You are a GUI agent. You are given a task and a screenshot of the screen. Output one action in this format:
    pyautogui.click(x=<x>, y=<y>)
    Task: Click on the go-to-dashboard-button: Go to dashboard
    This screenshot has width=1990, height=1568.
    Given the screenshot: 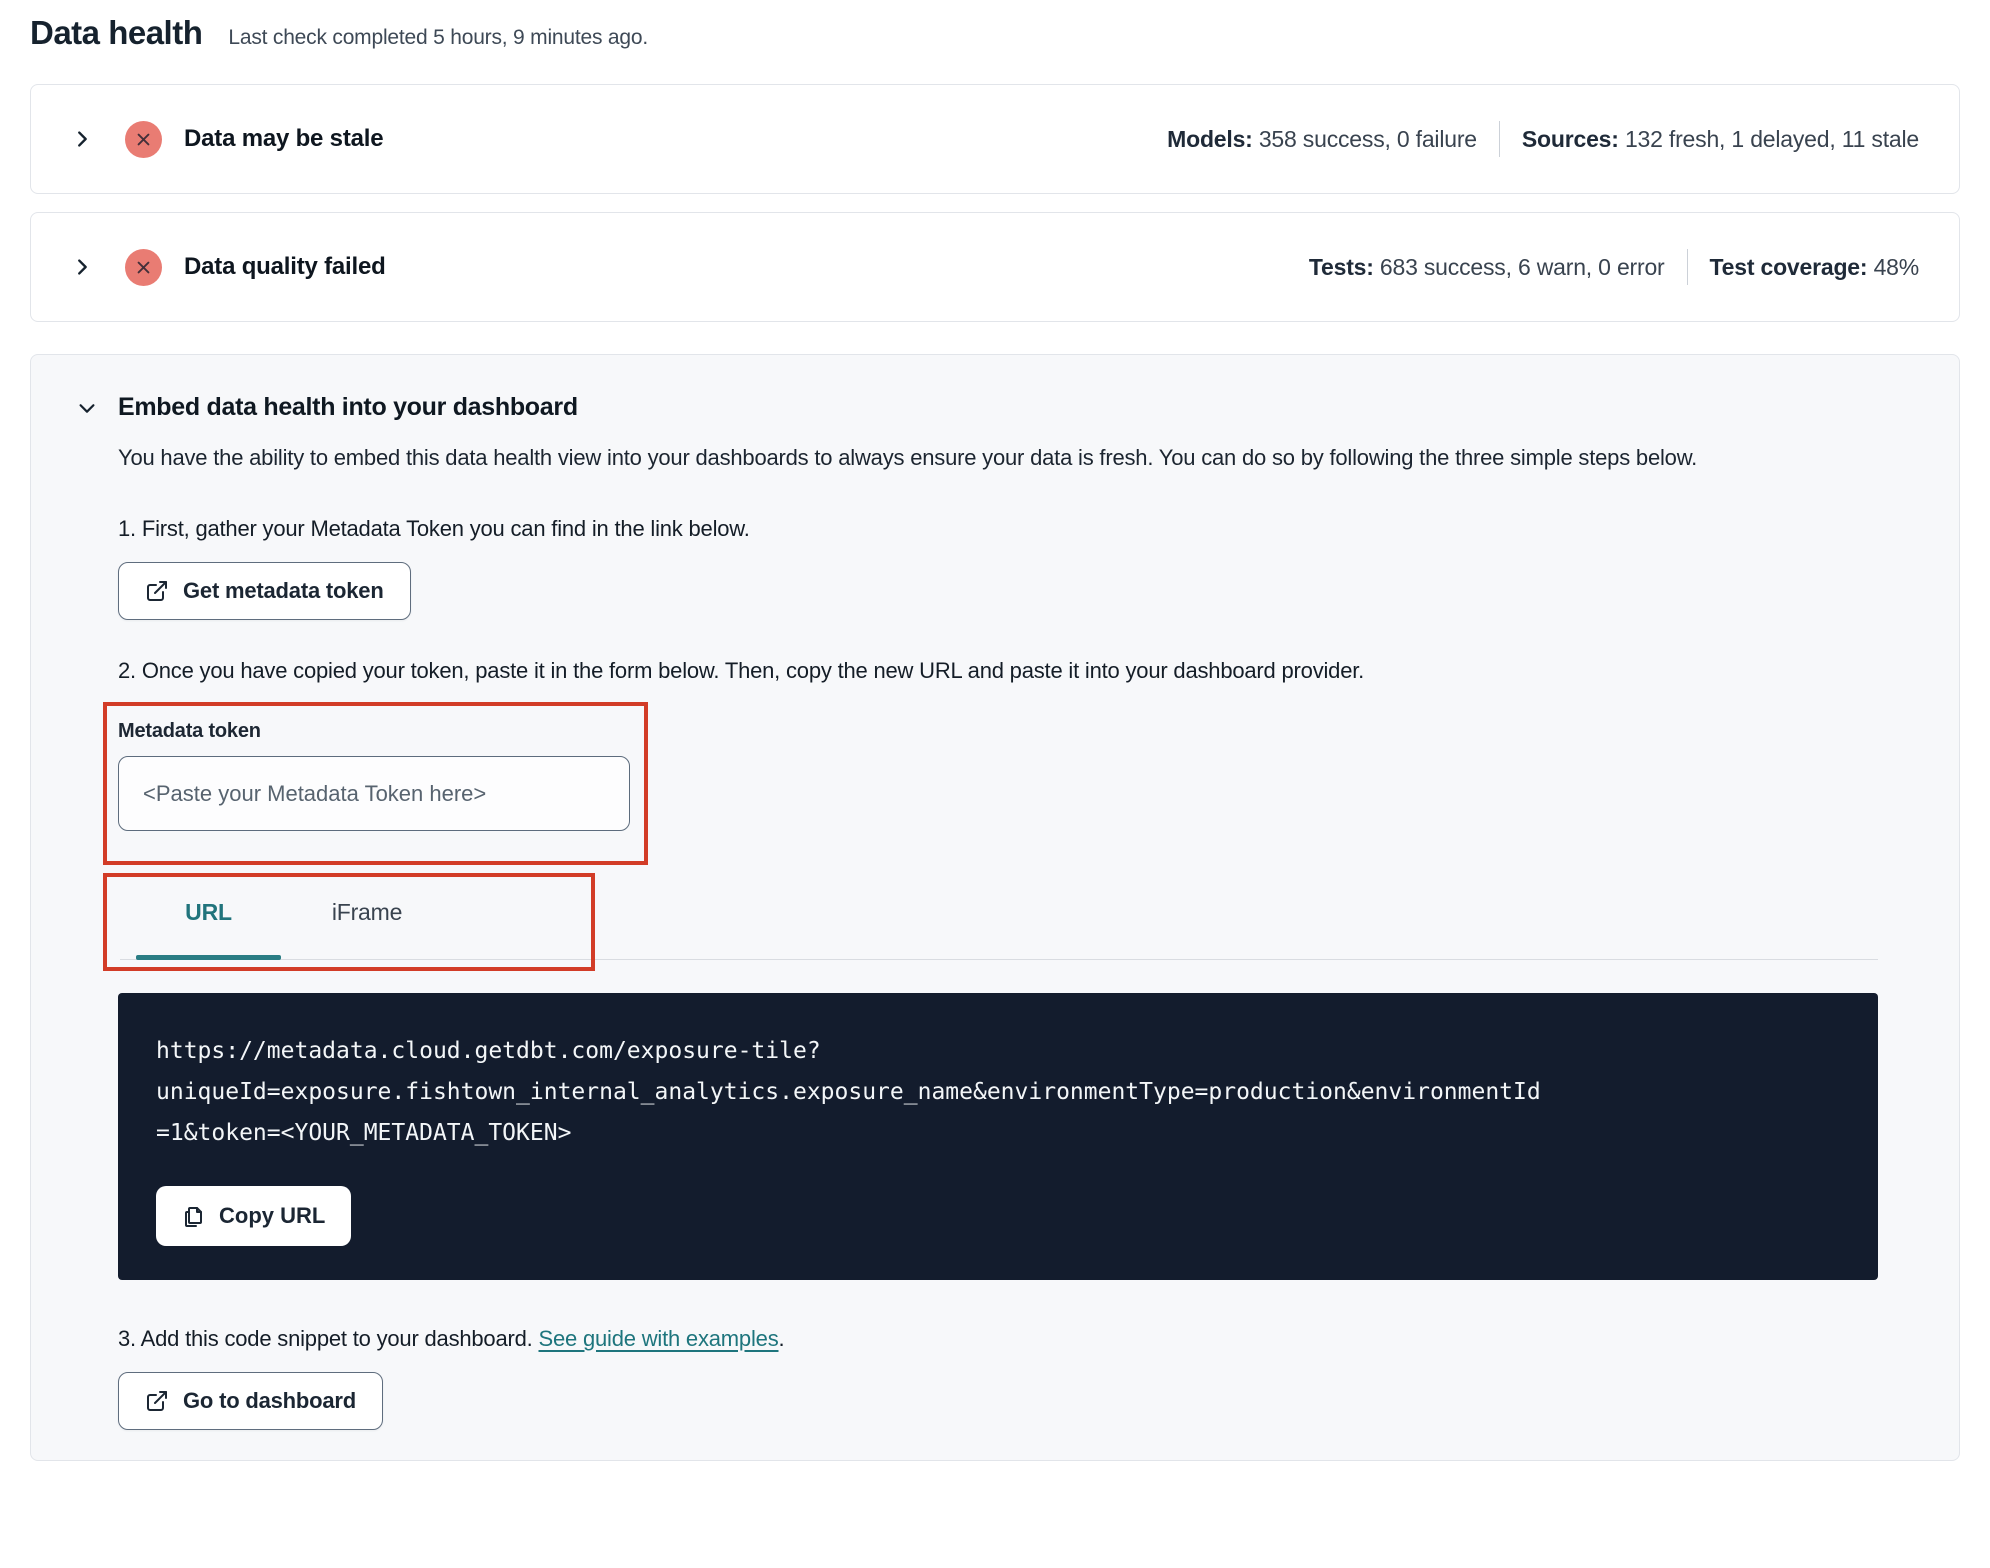 What is the action you would take?
    pyautogui.click(x=251, y=1401)
    